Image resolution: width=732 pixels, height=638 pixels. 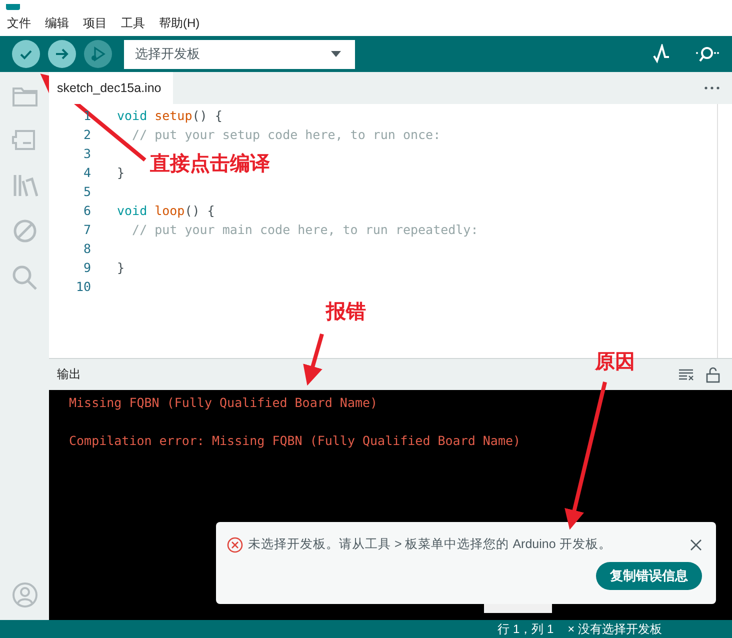 What do you see at coordinates (25, 278) in the screenshot?
I see `search-icon` at bounding box center [25, 278].